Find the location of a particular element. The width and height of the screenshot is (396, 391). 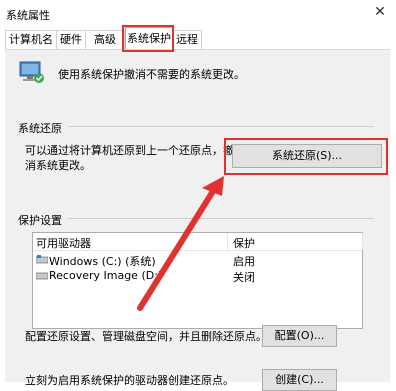

tab-label: 计算机名 is located at coordinates (31, 39).